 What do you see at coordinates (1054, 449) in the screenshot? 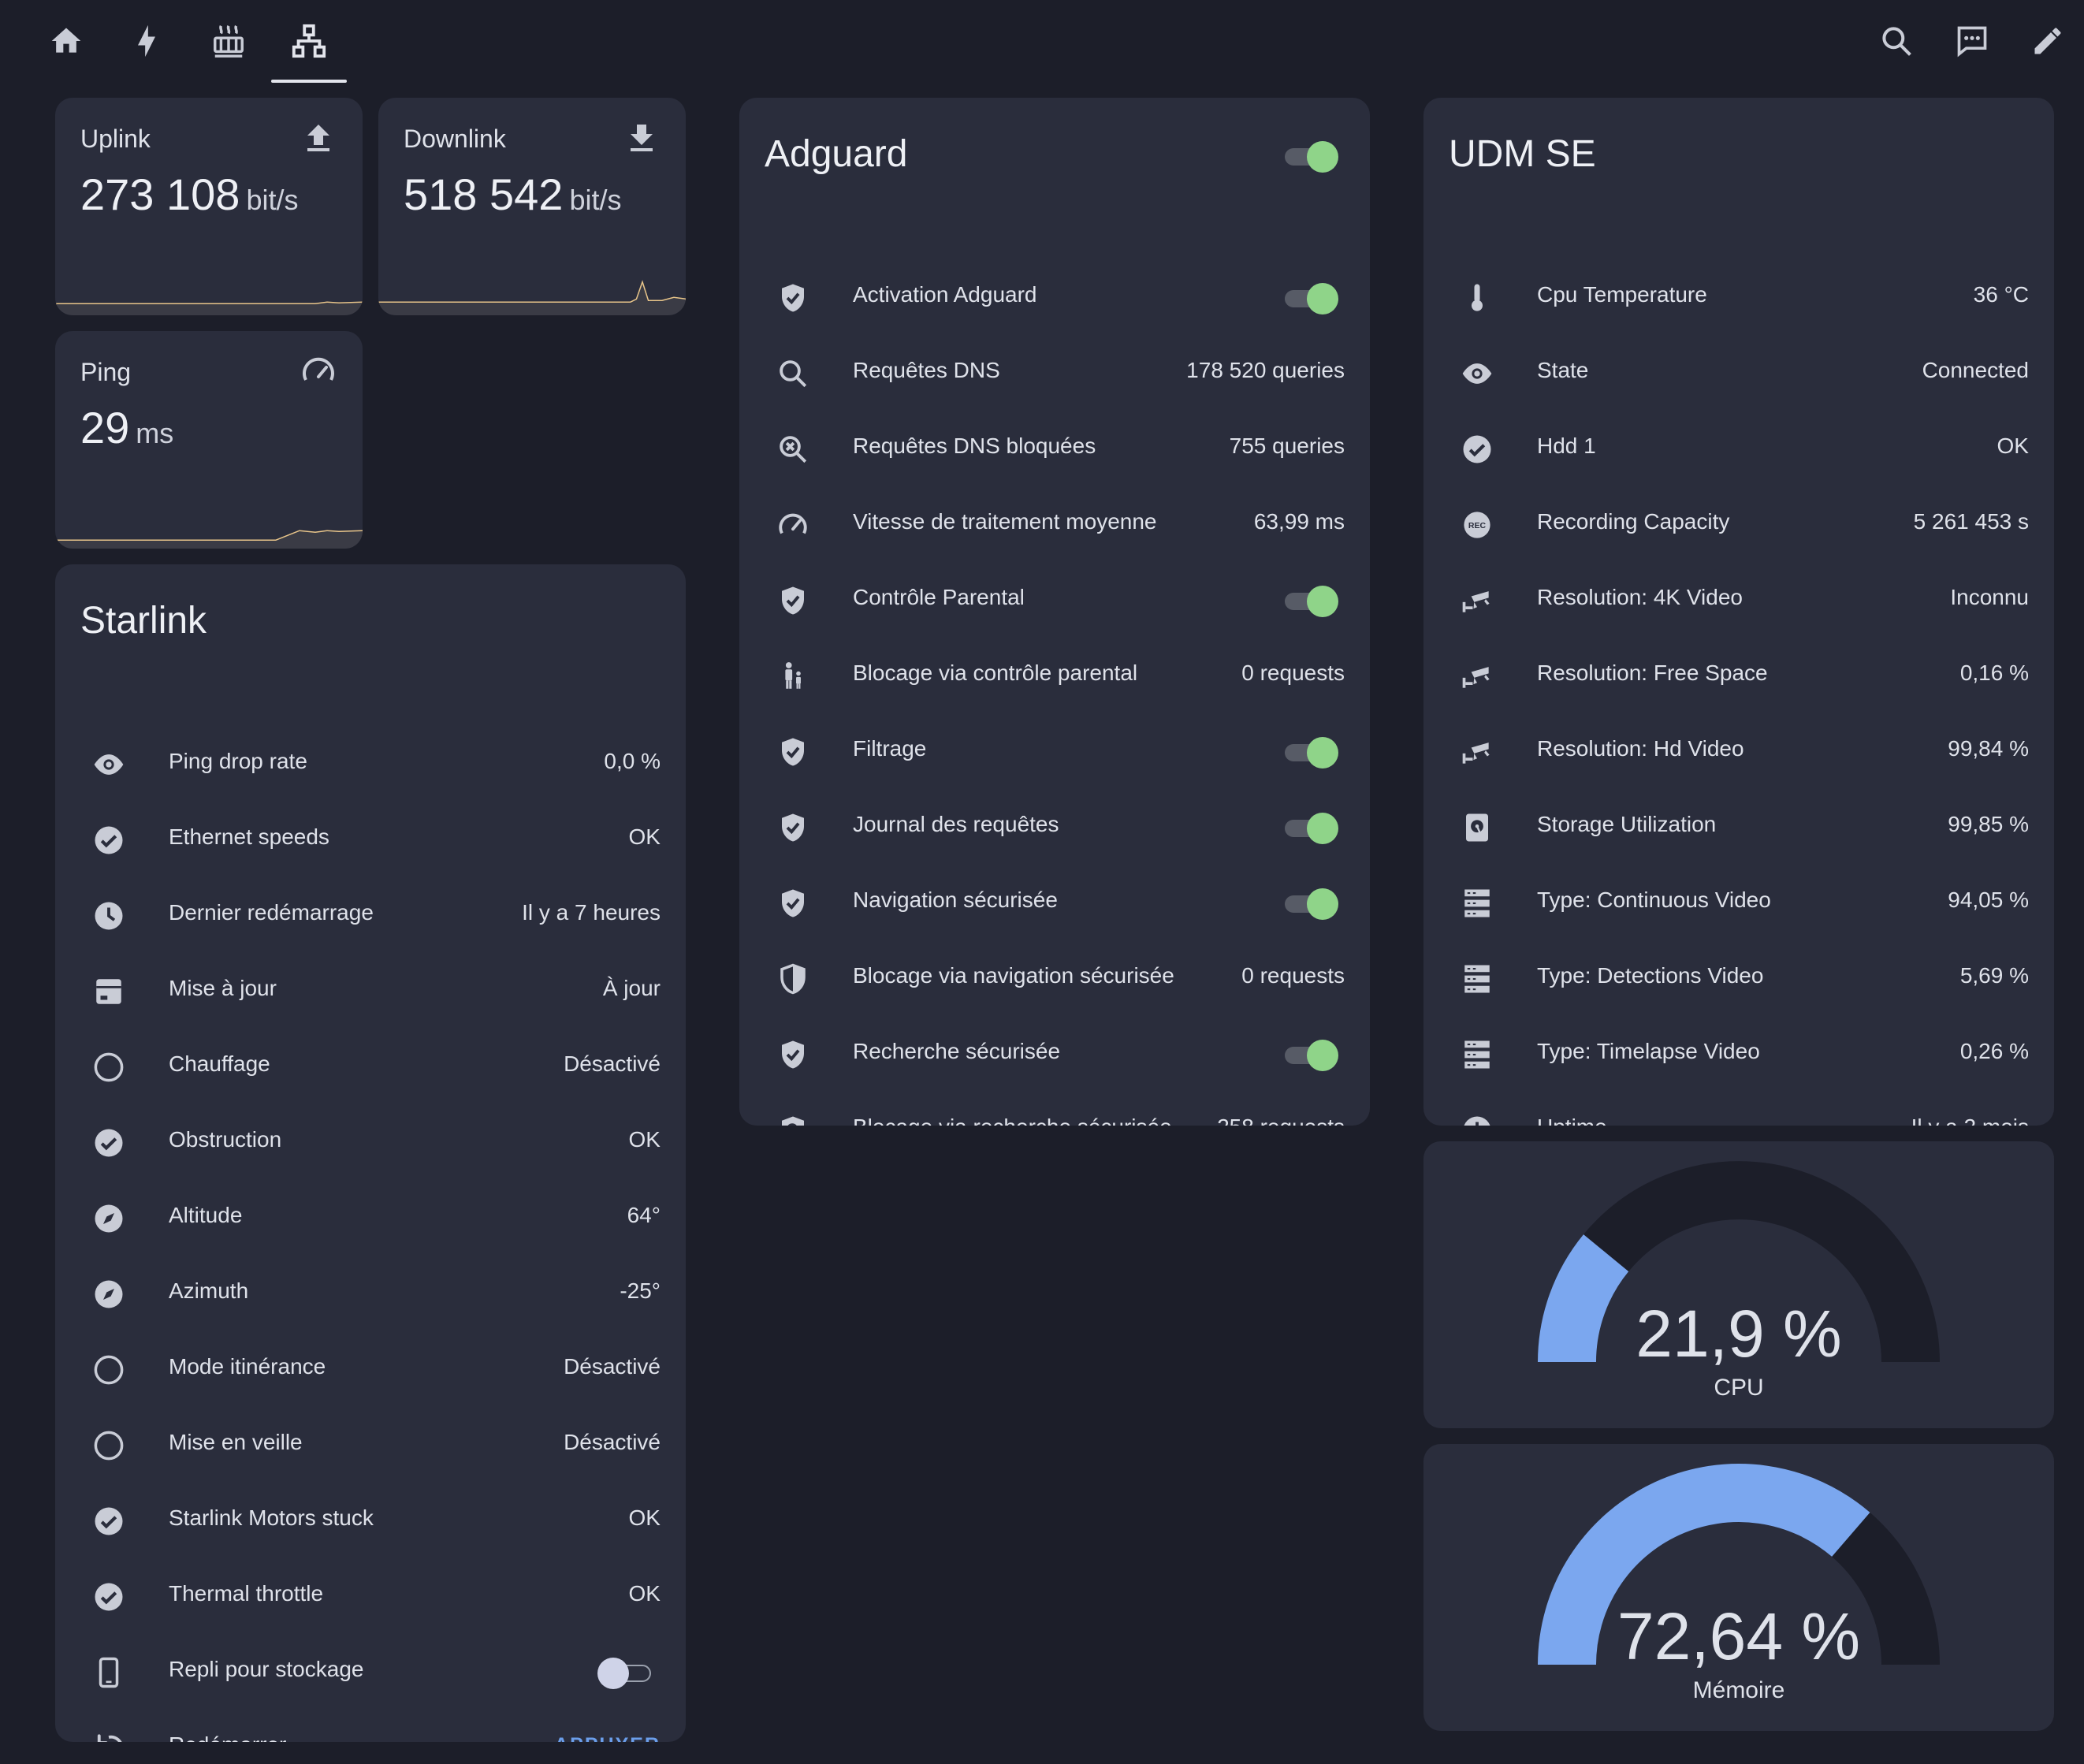
I see `adguard-row-requetes-dns-bloquees: Requêtes DNS bloquées 755 queries` at bounding box center [1054, 449].